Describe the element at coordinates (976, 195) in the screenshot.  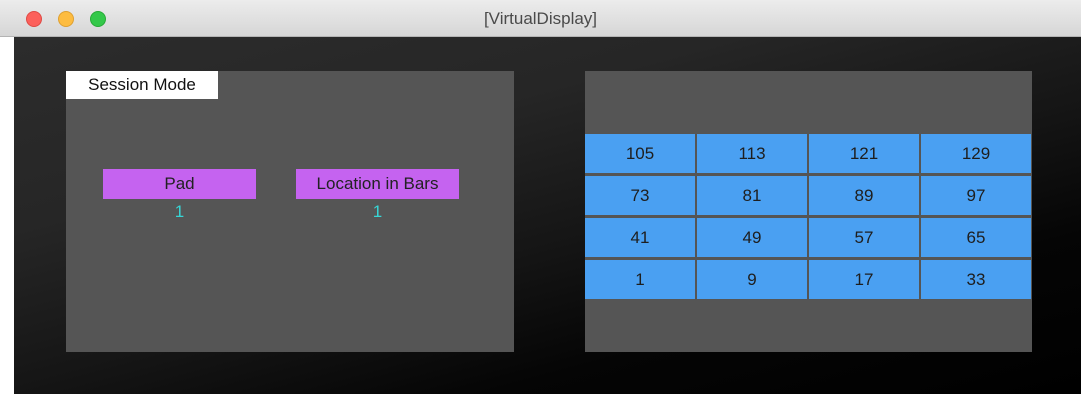
I see `pad-cell: 97` at that location.